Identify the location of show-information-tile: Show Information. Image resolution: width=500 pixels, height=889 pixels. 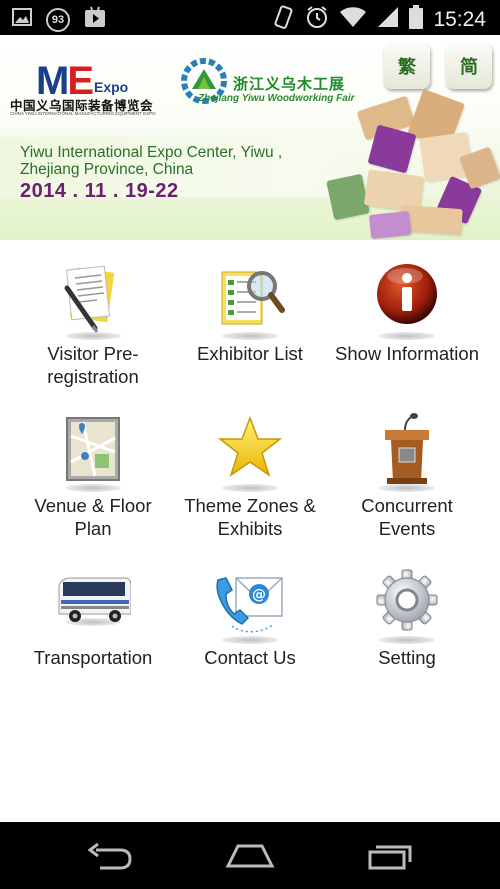
(407, 312).